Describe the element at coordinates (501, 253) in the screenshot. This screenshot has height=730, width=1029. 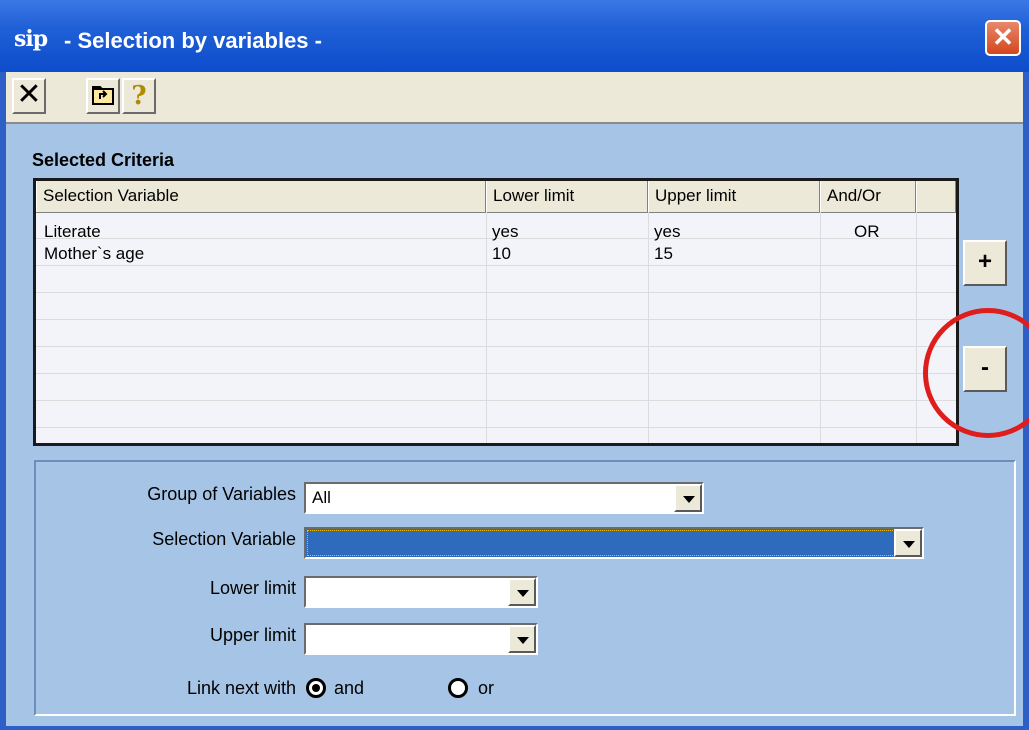
I see `cell-lower: 10` at that location.